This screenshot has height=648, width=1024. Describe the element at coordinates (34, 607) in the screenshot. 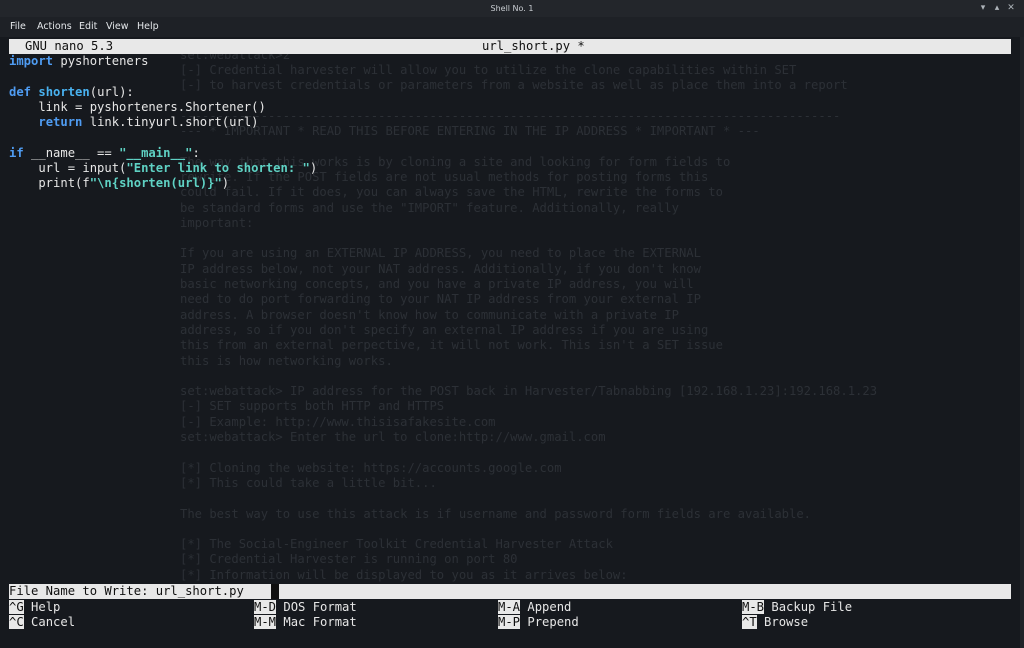

I see `shortcut-help: ^G Help` at that location.